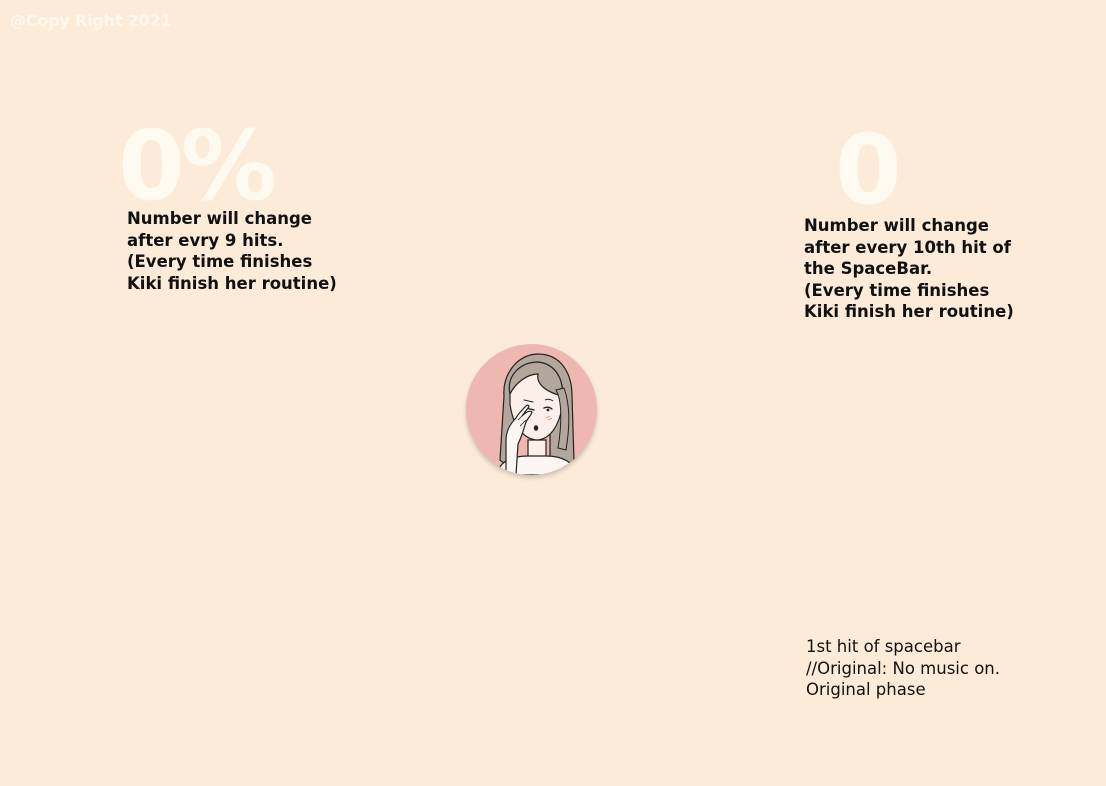  I want to click on progress-percent: 0%, so click(197, 166).